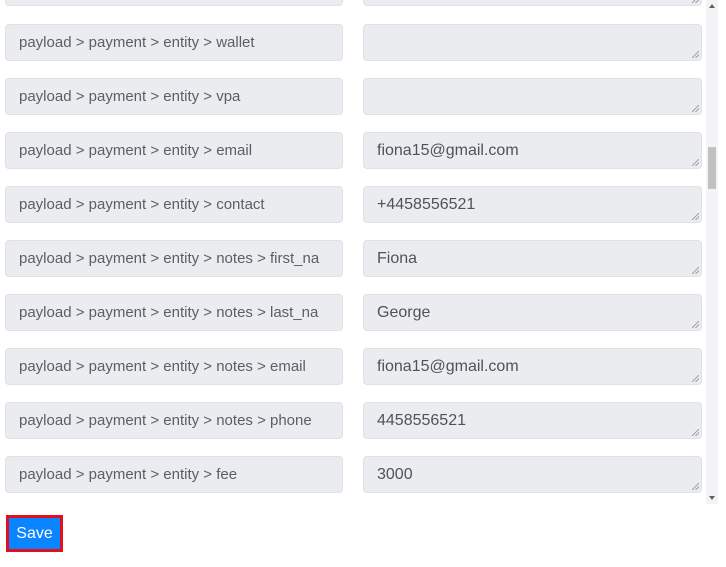 The image size is (726, 567). I want to click on vertical-scrollbar, so click(712, 252).